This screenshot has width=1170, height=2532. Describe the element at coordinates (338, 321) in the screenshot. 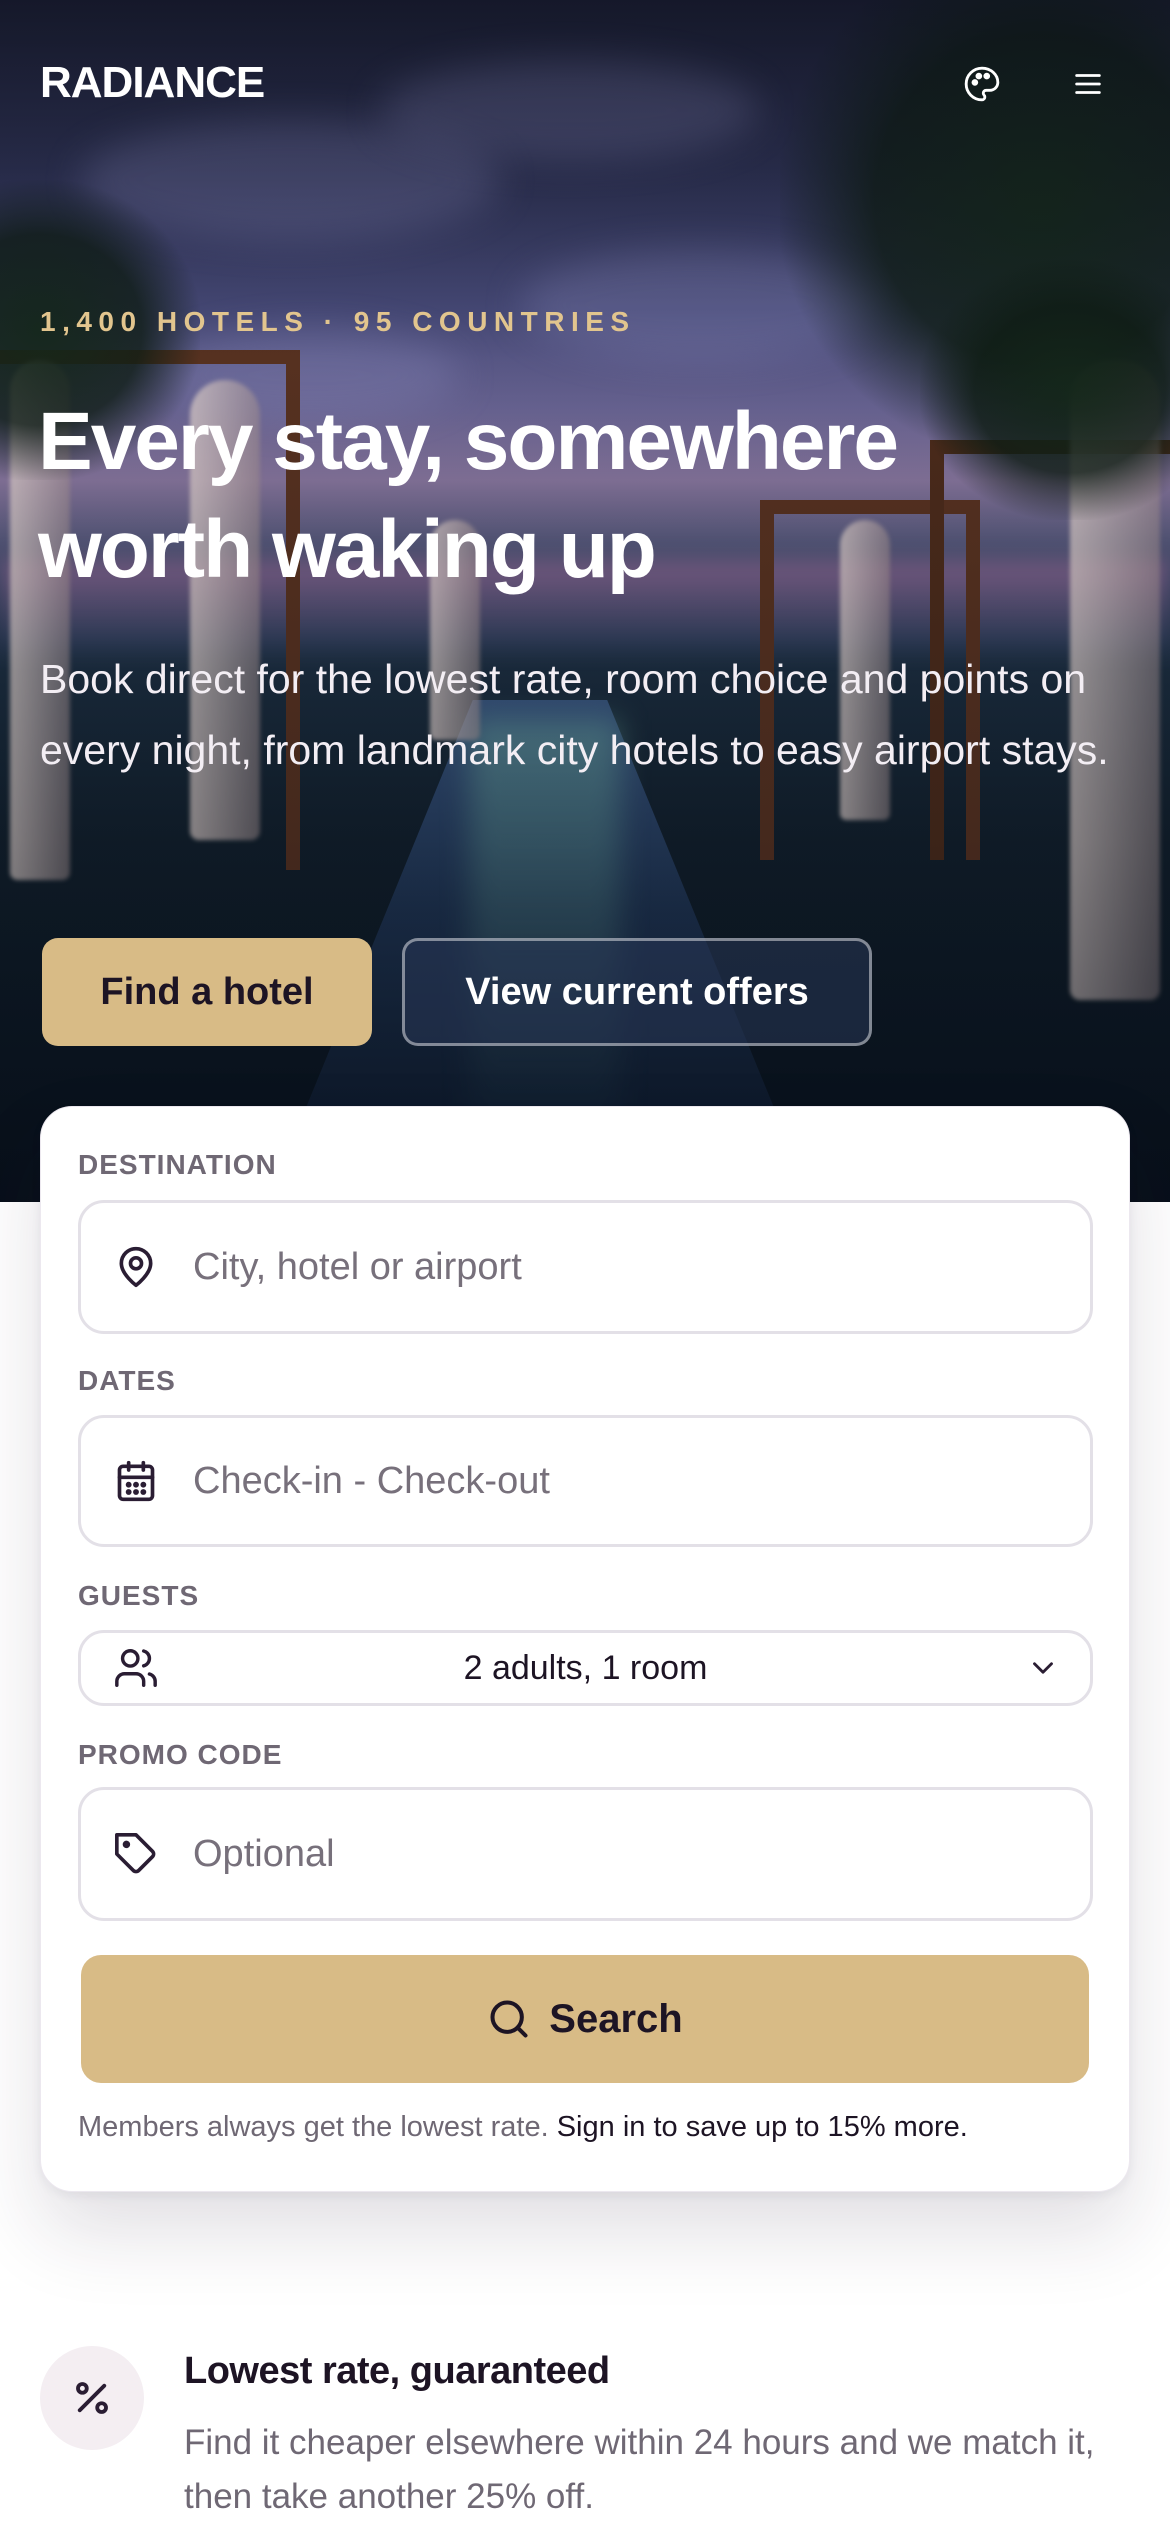

I see `hero-eyebrow: 1,400 HOTELS · 95 COUNTRIES` at that location.